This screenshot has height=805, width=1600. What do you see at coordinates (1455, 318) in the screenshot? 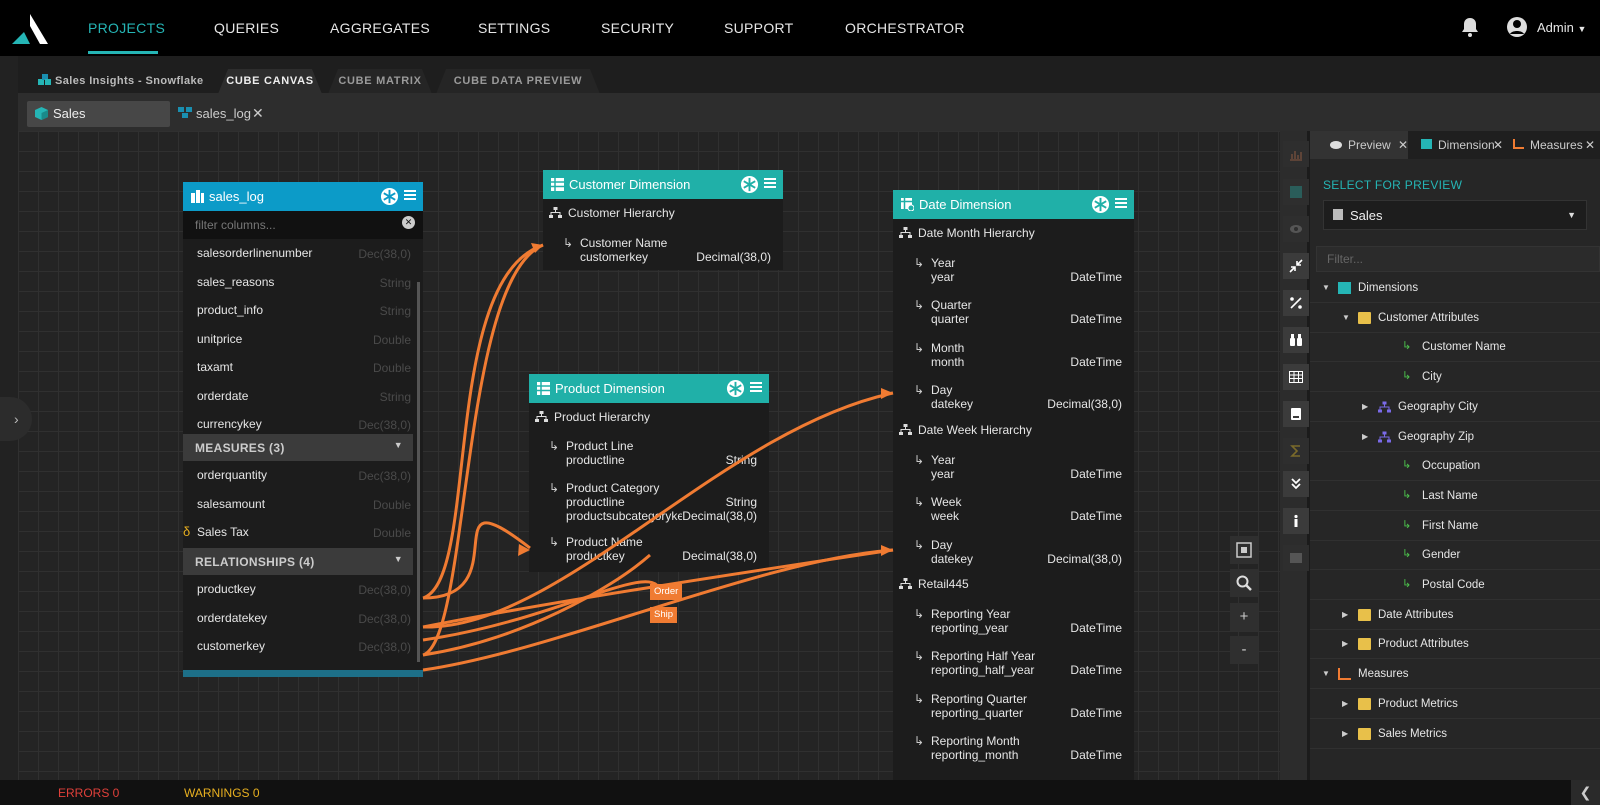
I see `tree-item: ▼ Customer Attributes` at bounding box center [1455, 318].